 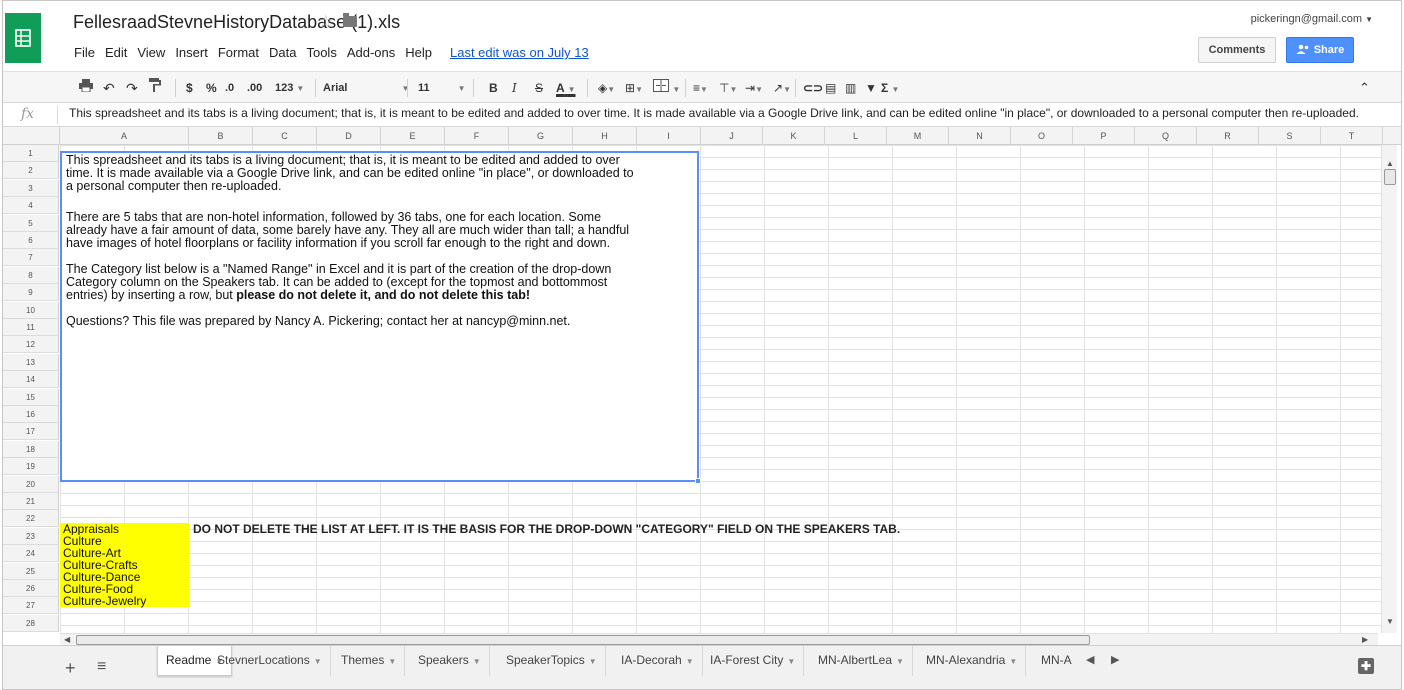 What do you see at coordinates (155, 88) in the screenshot?
I see `paint-format-icon` at bounding box center [155, 88].